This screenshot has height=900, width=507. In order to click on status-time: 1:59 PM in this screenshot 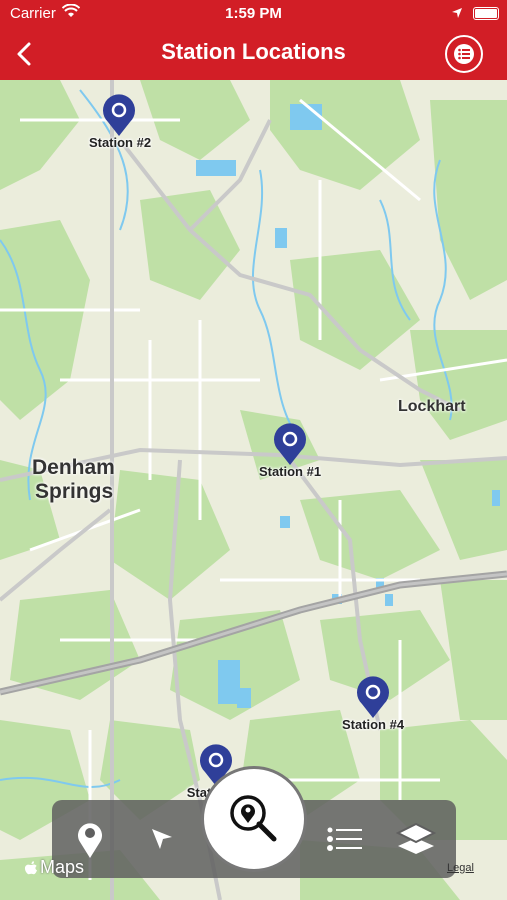, I will do `click(253, 13)`.